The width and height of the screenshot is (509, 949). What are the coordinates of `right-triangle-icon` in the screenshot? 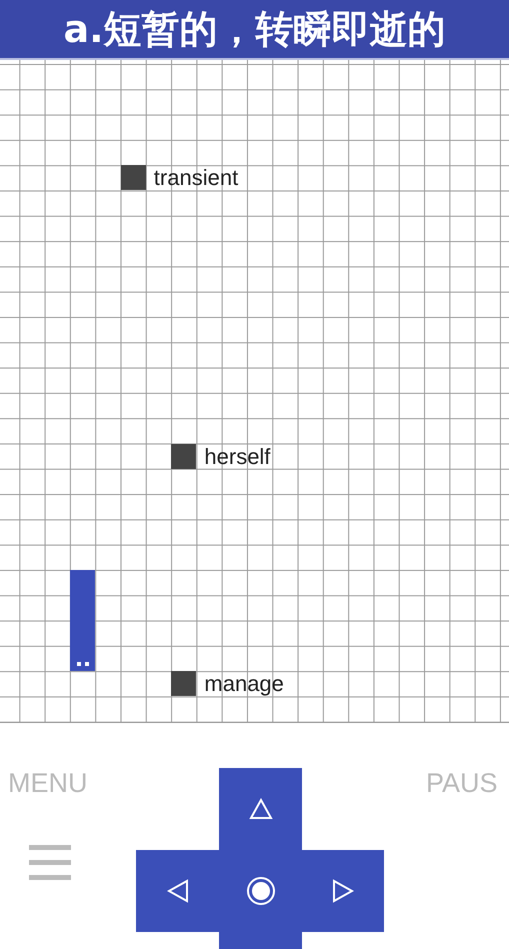 It's located at (343, 891).